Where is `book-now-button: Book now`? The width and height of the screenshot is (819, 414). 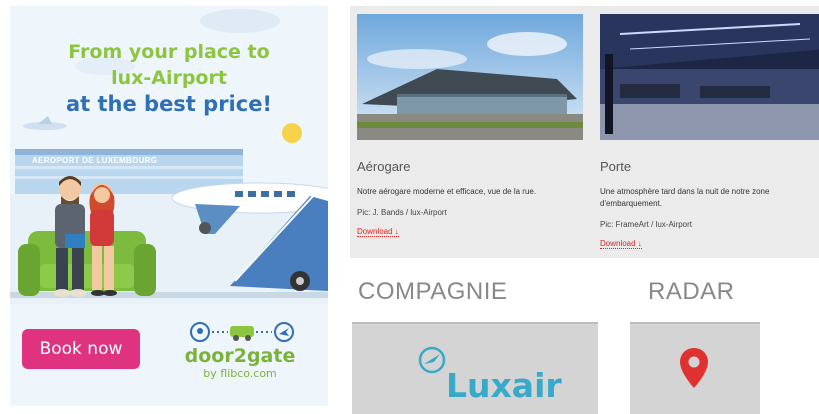
book-now-button: Book now is located at coordinates (81, 349).